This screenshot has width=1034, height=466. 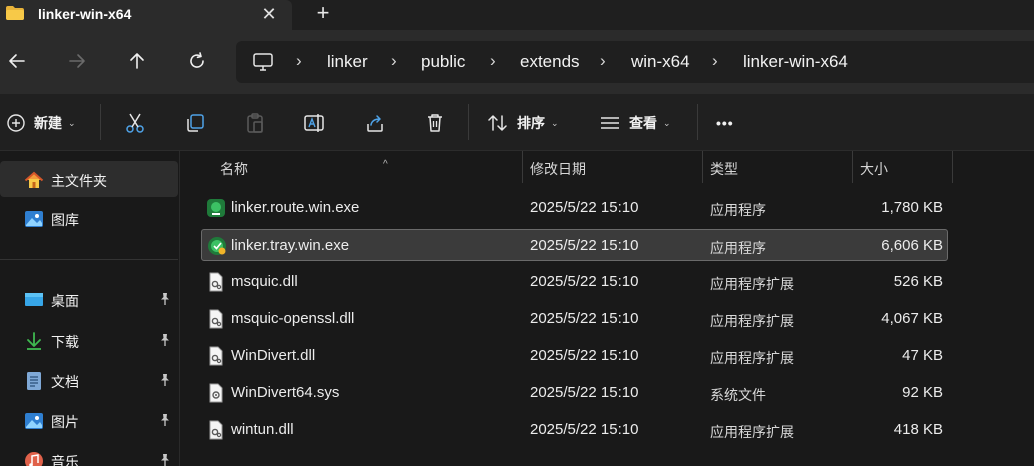 What do you see at coordinates (903, 167) in the screenshot?
I see `column-header-size: 大小` at bounding box center [903, 167].